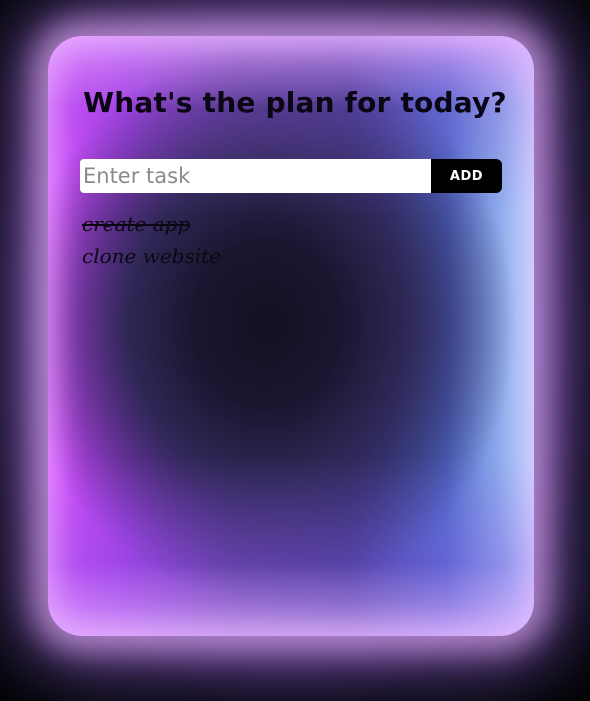 The height and width of the screenshot is (701, 590). What do you see at coordinates (466, 176) in the screenshot?
I see `add-task-button: ADD` at bounding box center [466, 176].